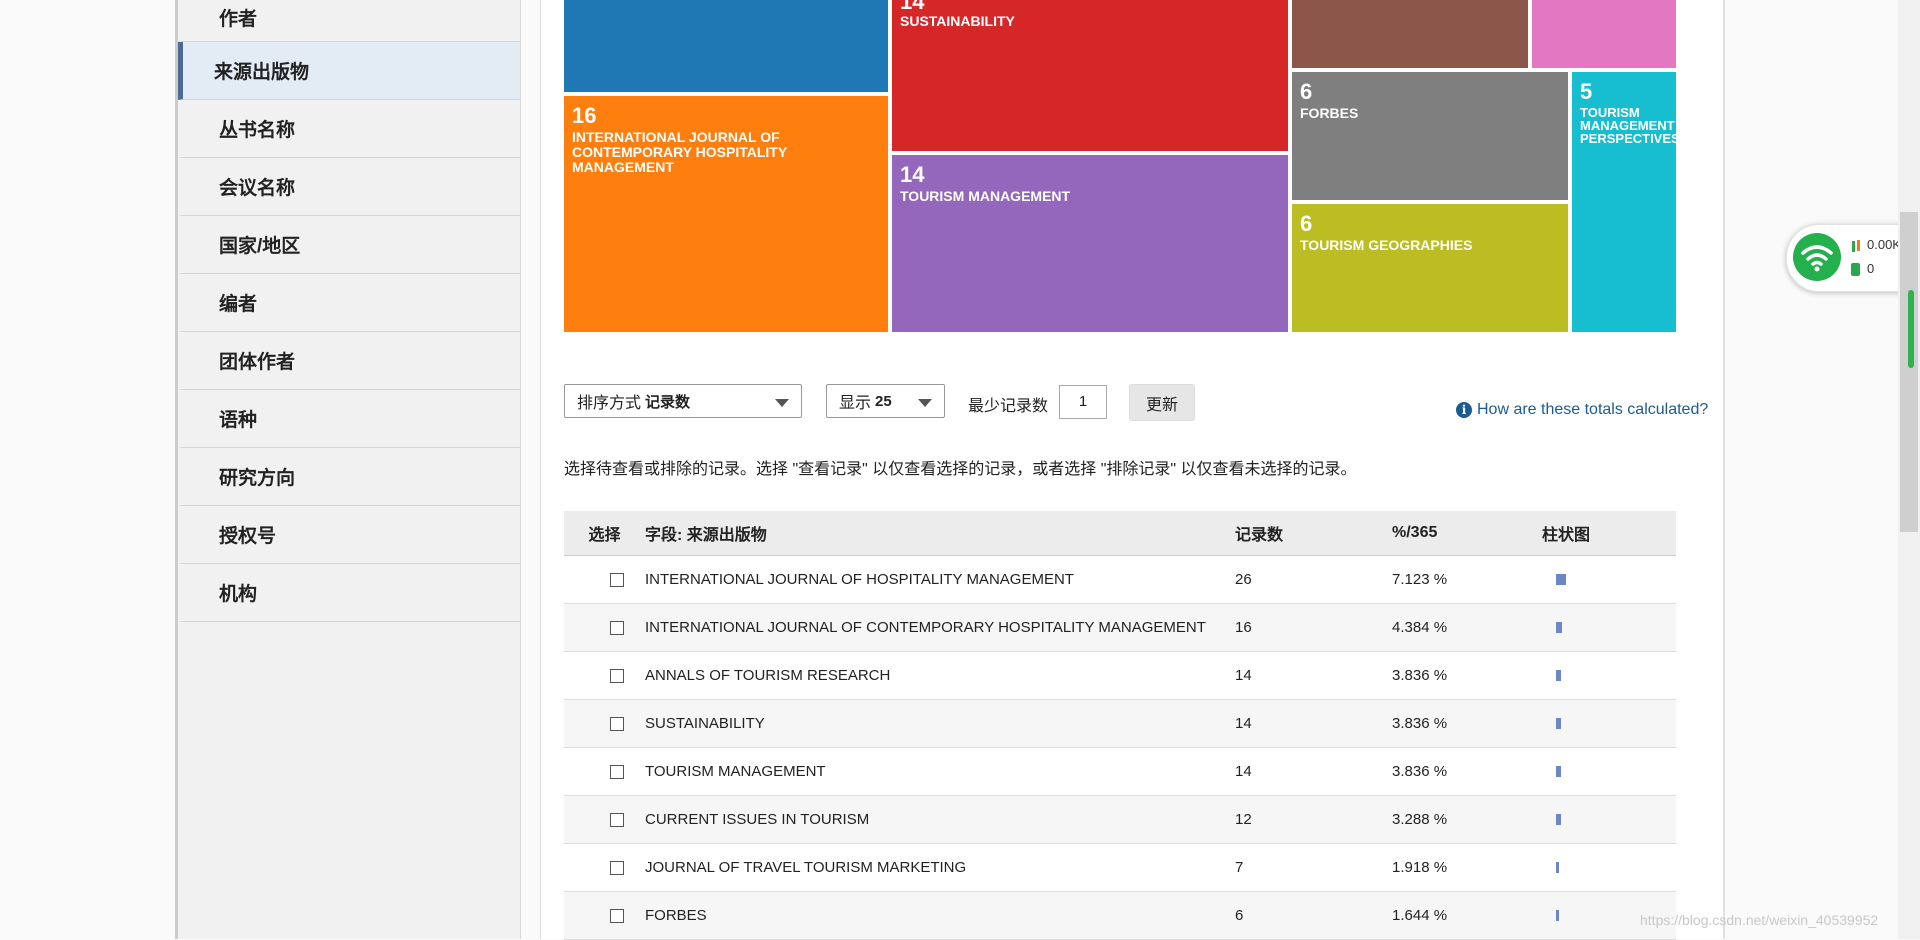 The height and width of the screenshot is (940, 1920). I want to click on row-source-title: ANNALS OF TOURISM RESEARCH, so click(768, 675).